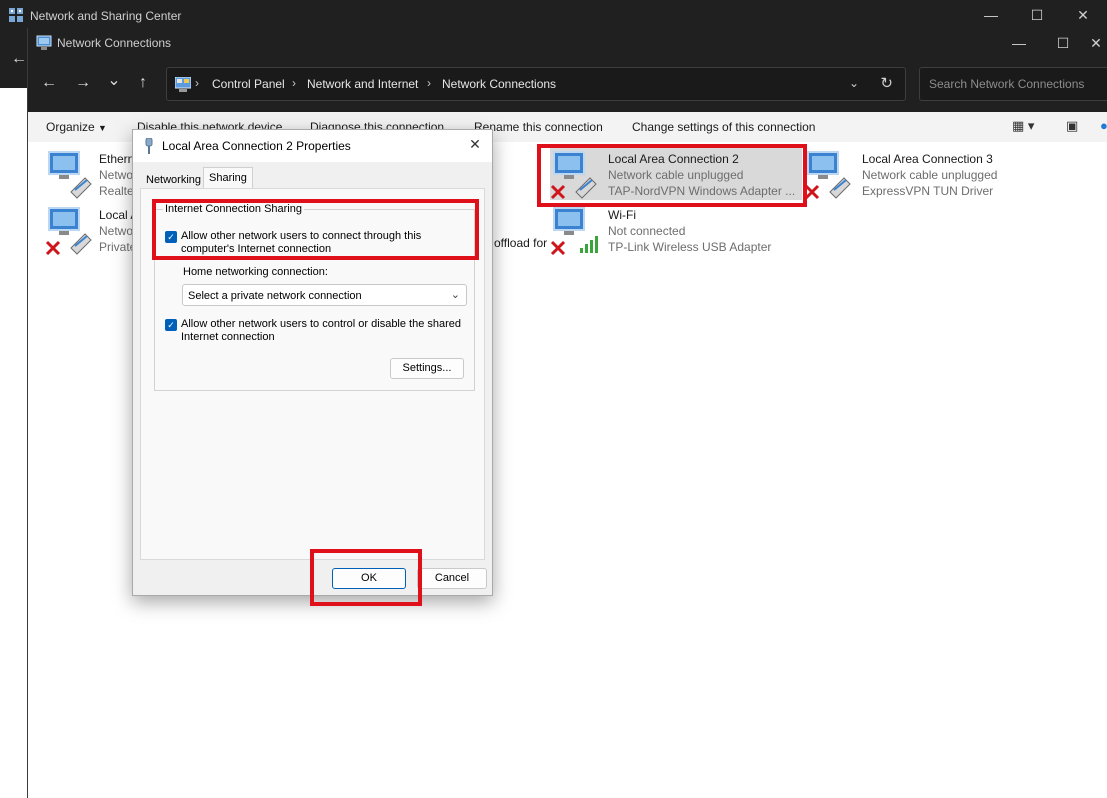 This screenshot has height=798, width=1107. What do you see at coordinates (149, 146) in the screenshot?
I see `network-plug-icon` at bounding box center [149, 146].